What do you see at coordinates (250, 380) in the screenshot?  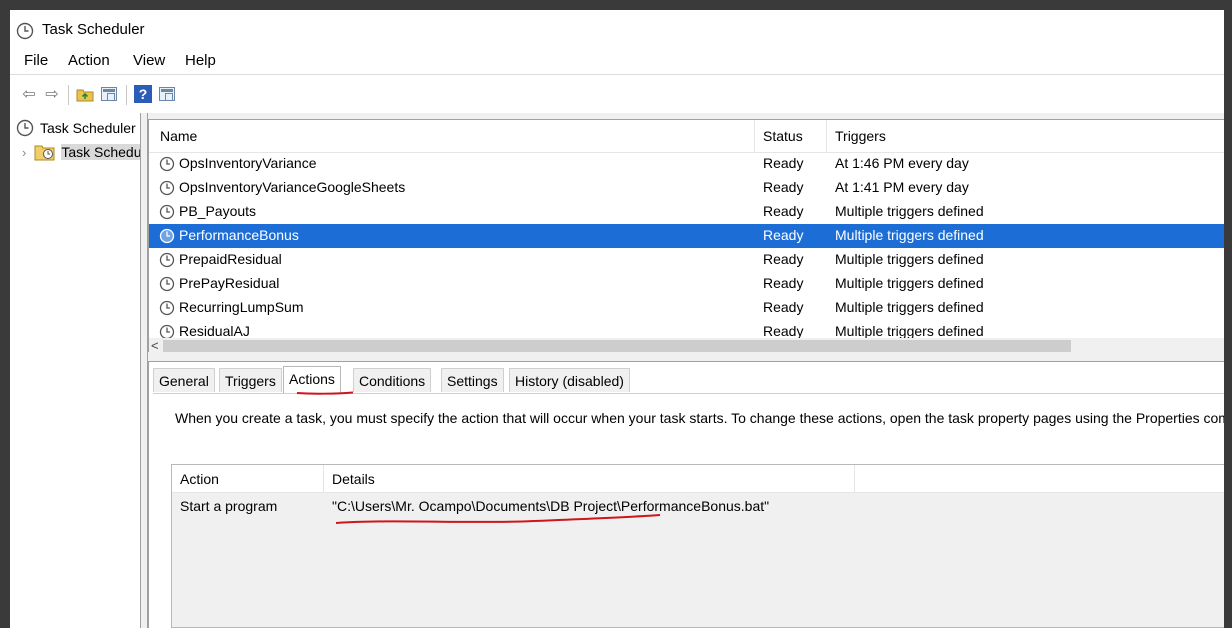 I see `tab-triggers: Triggers` at bounding box center [250, 380].